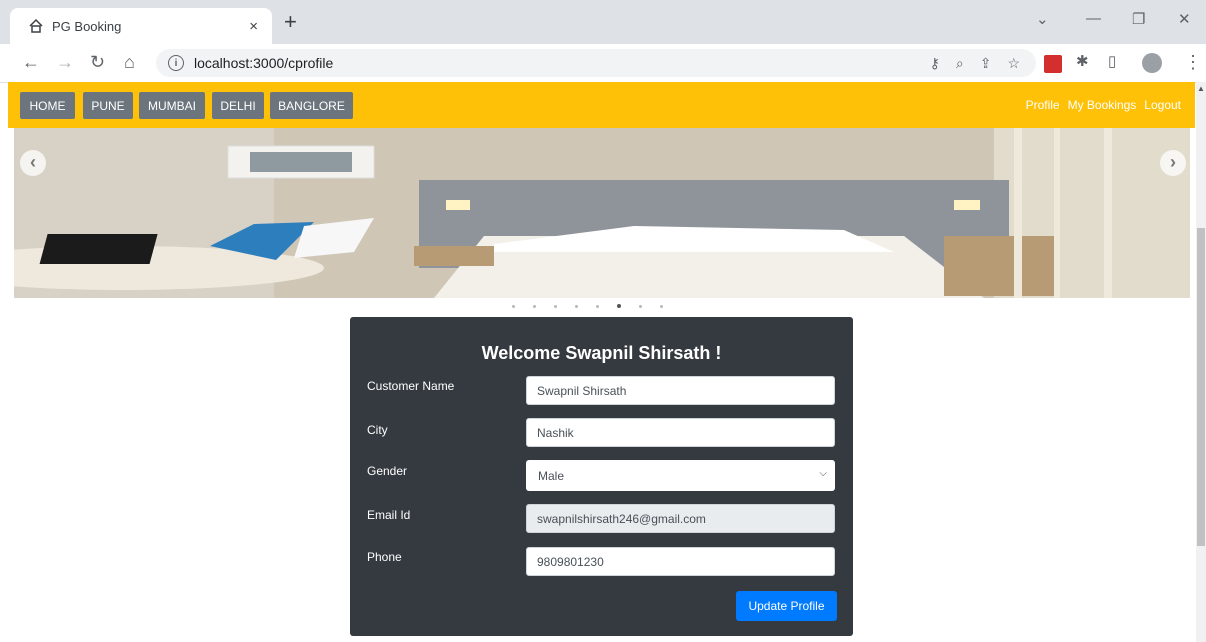 The image size is (1206, 642). What do you see at coordinates (603, 22) in the screenshot?
I see `browser-tab-strip: PG Booking × + ⌄ — ❐ ✕` at bounding box center [603, 22].